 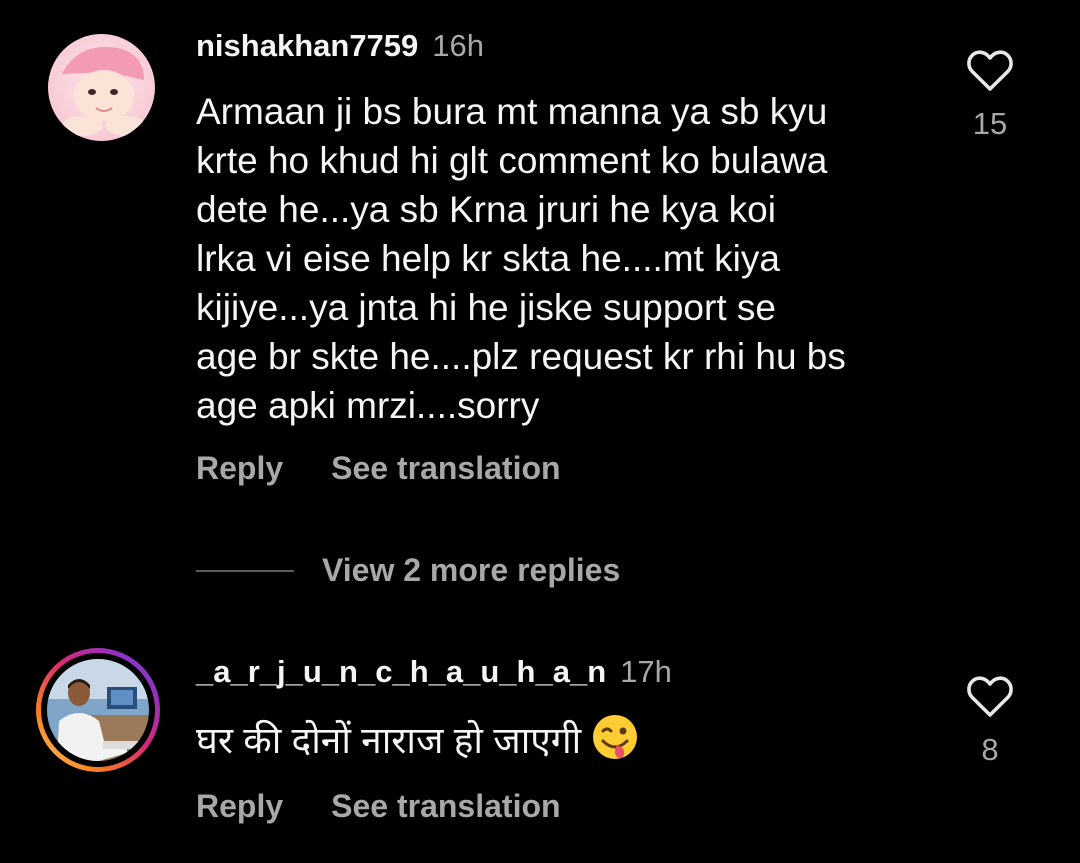 I want to click on view-more-replies-label: View 2 more replies, so click(x=471, y=570).